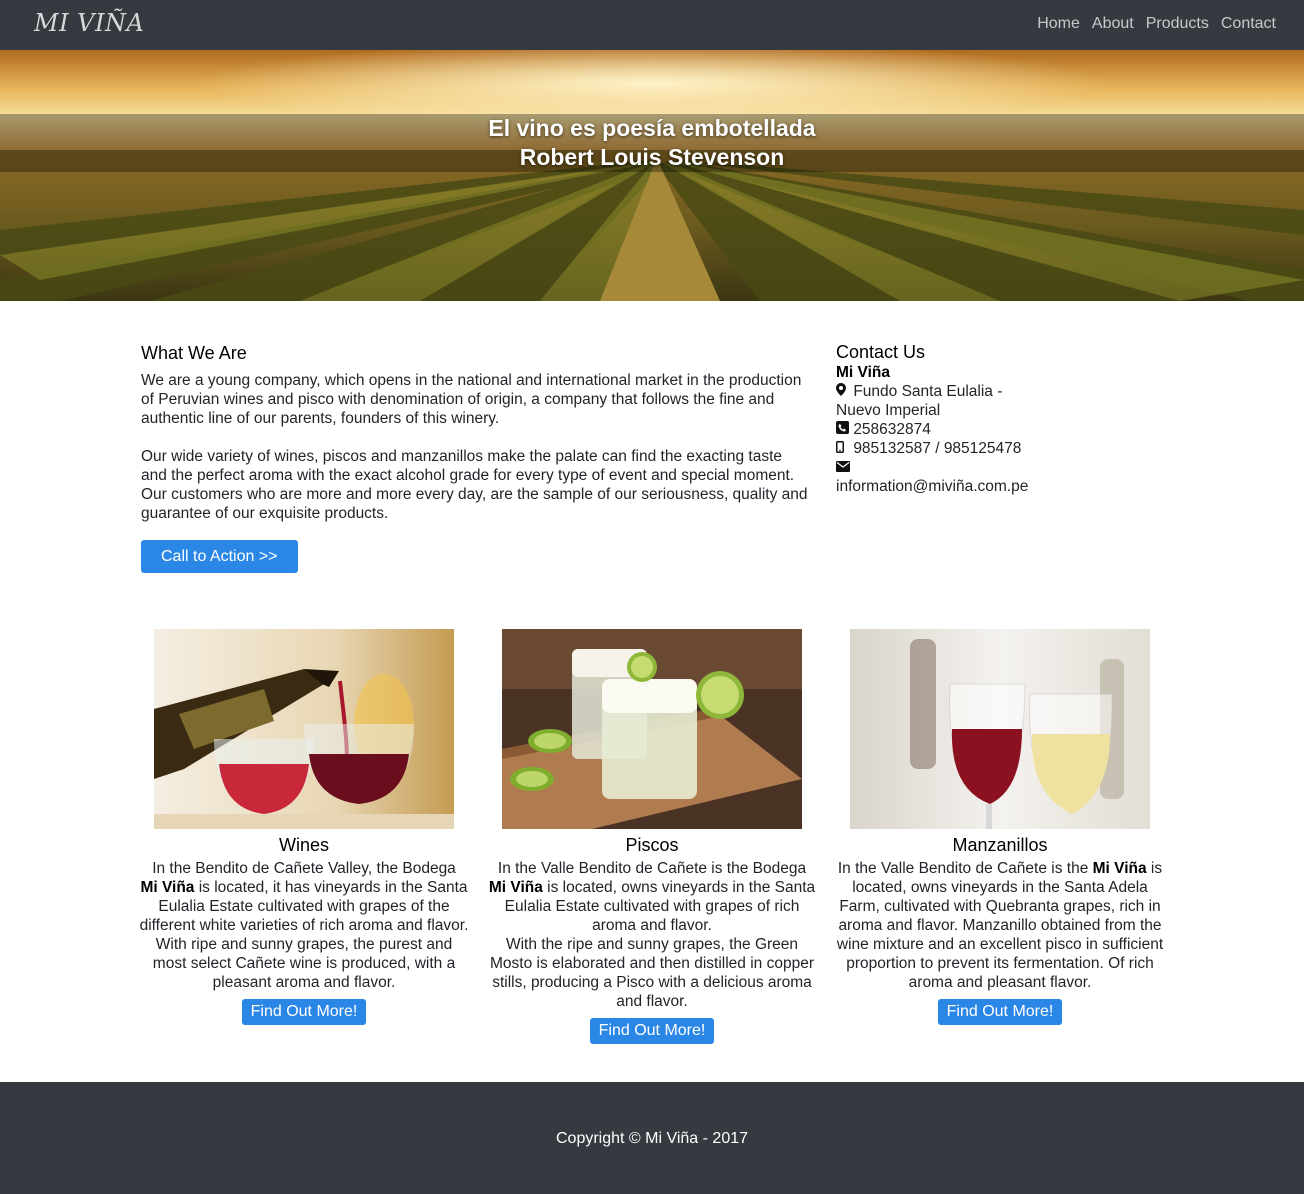 The width and height of the screenshot is (1304, 1194). I want to click on wine-bottle-image, so click(304, 729).